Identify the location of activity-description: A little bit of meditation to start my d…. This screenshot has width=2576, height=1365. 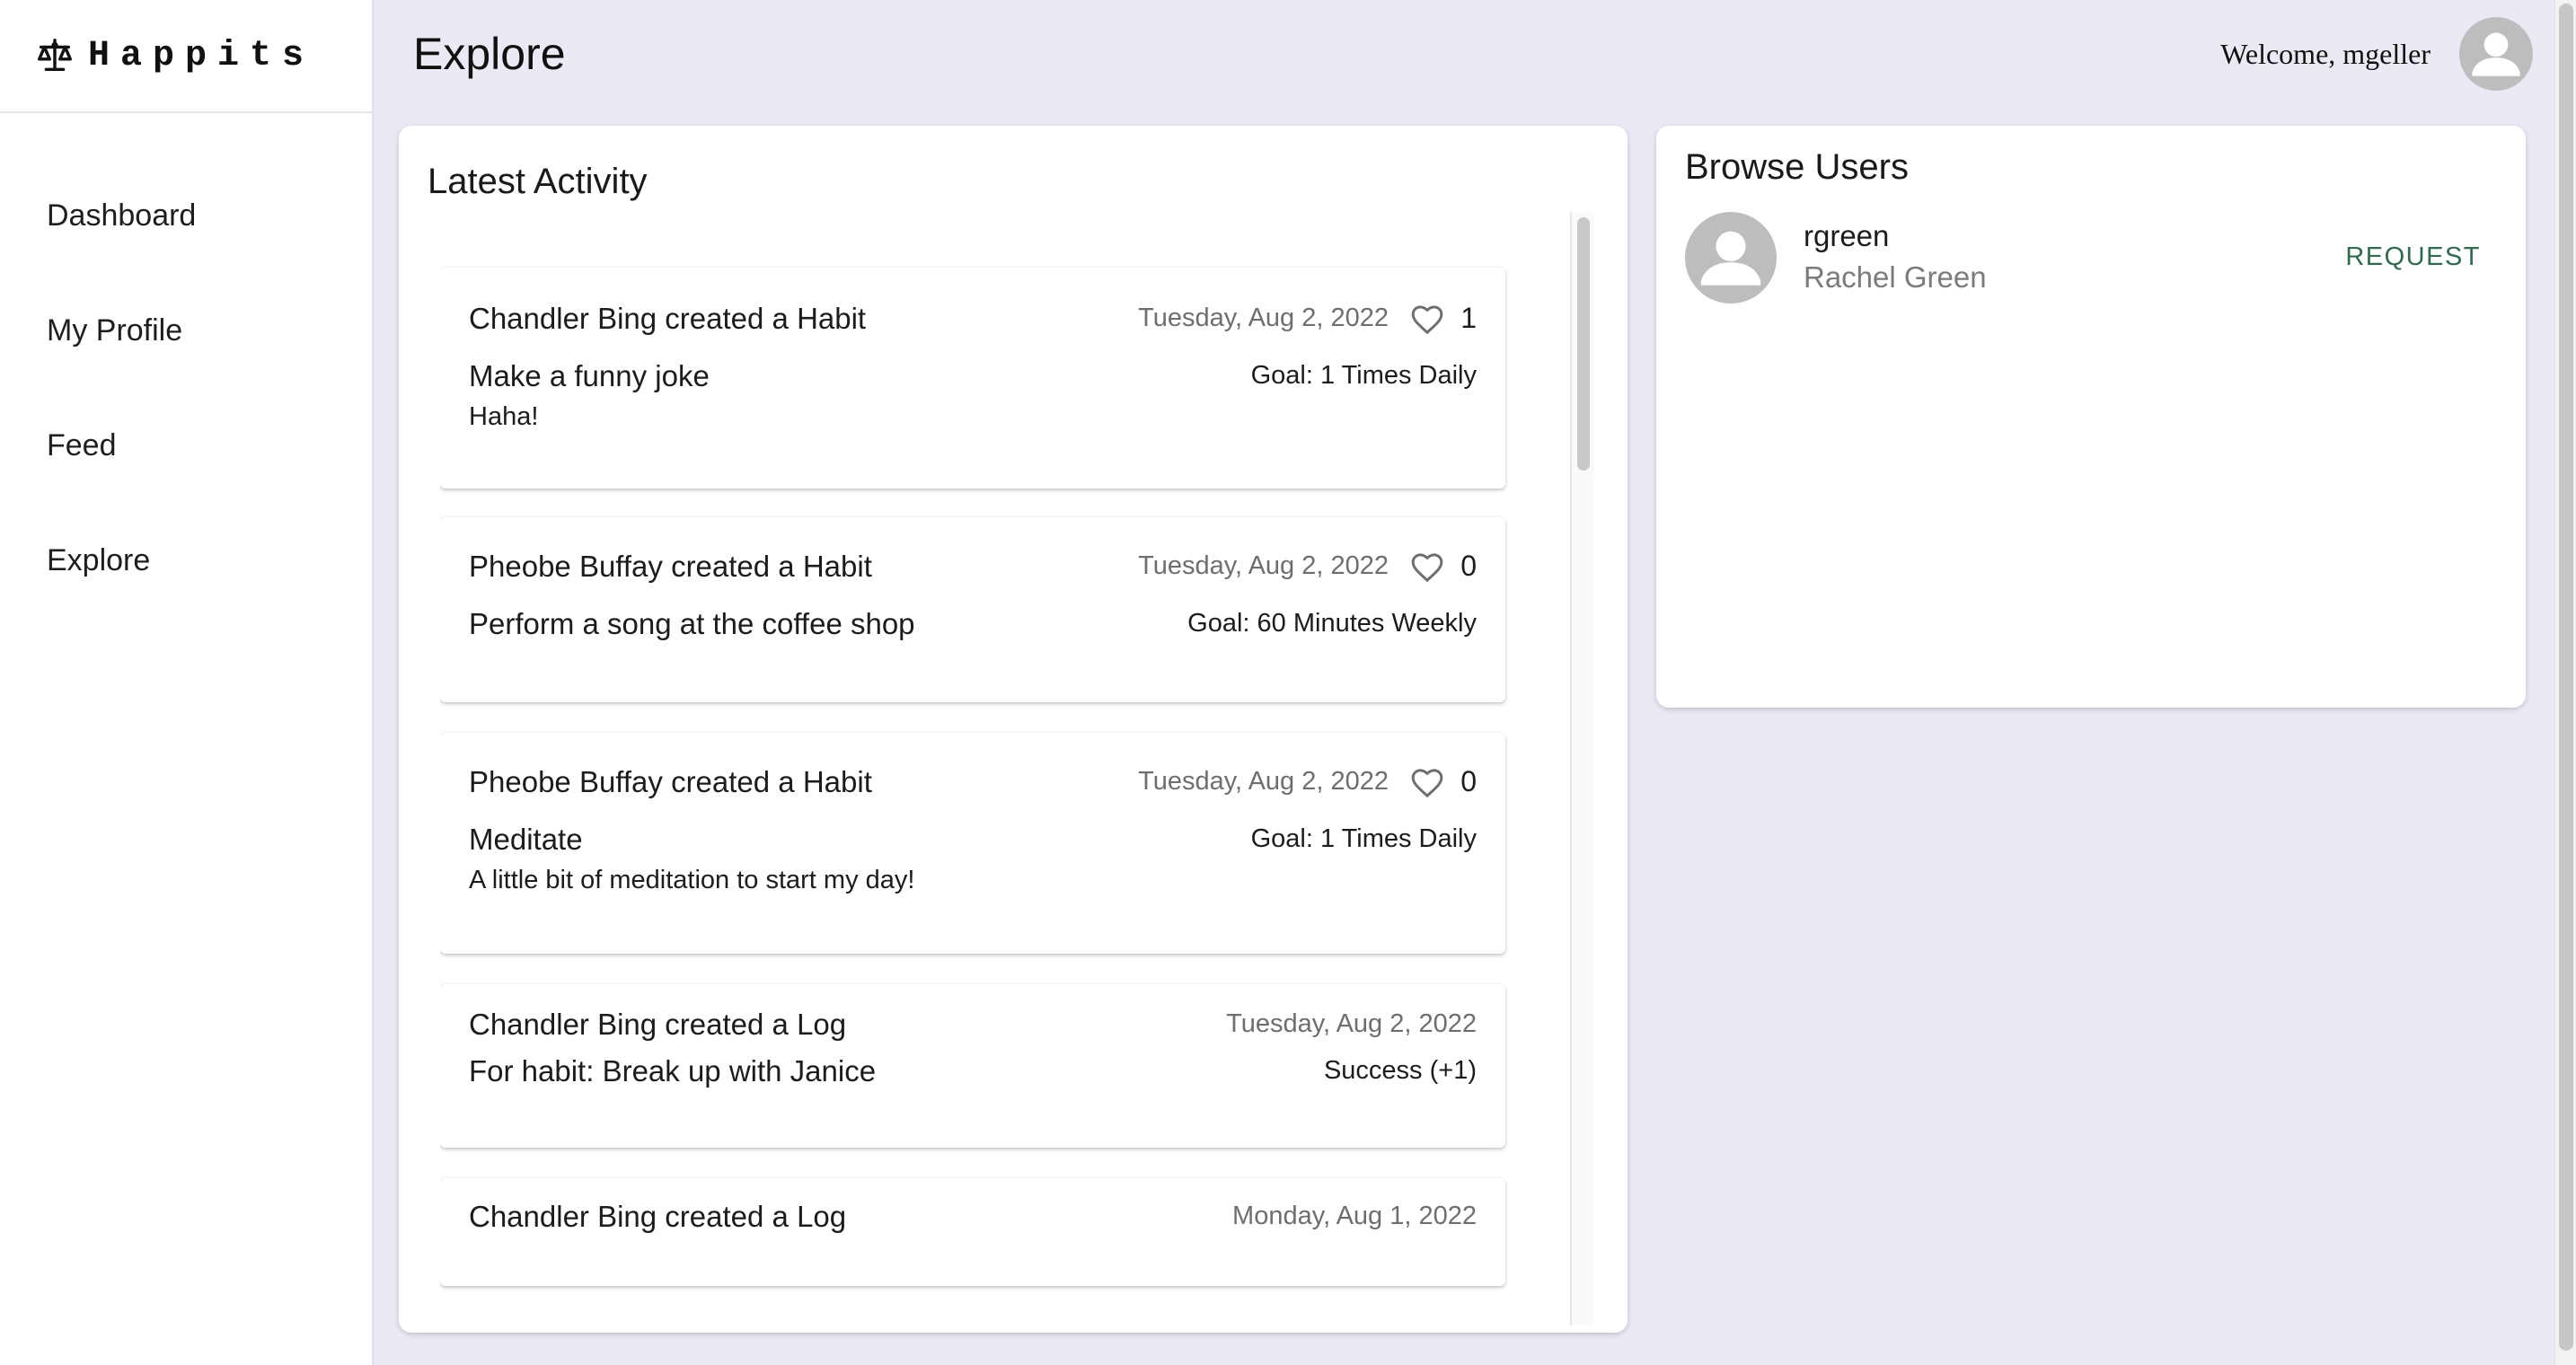
(692, 880).